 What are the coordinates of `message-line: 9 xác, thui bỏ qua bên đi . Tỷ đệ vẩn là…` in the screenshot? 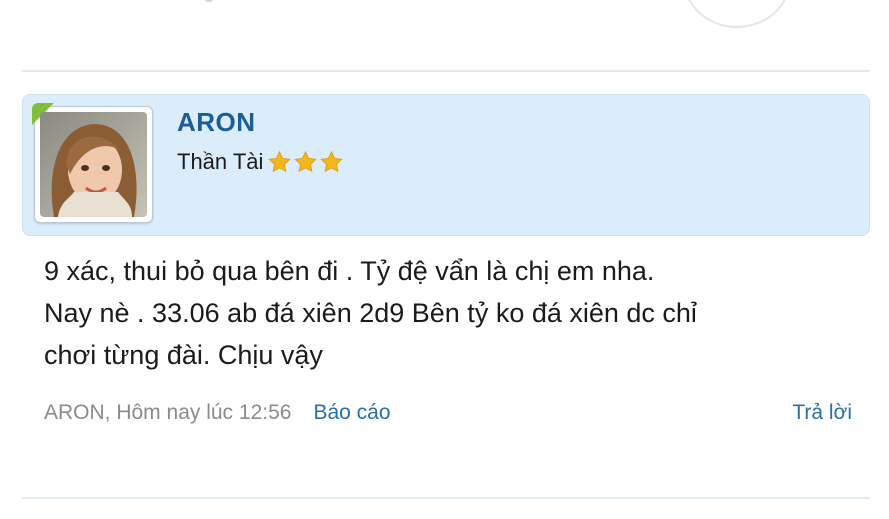 It's located at (349, 271).